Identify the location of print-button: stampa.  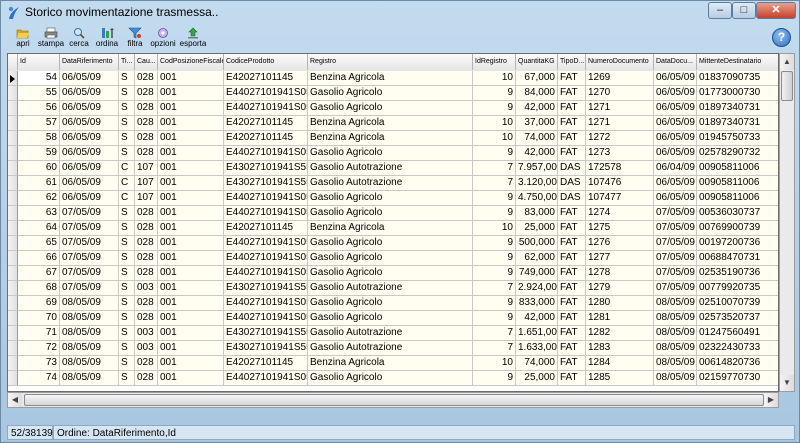
(51, 39).